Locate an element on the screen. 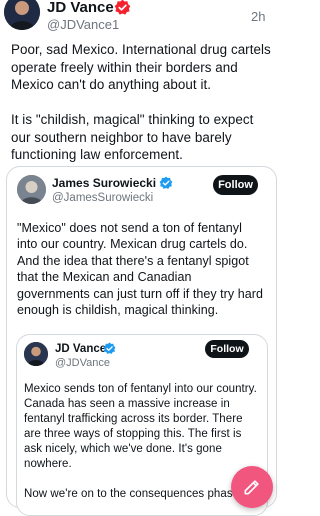 This screenshot has height=516, width=320. nested-quote-author-name: JD Vance is located at coordinates (80, 349).